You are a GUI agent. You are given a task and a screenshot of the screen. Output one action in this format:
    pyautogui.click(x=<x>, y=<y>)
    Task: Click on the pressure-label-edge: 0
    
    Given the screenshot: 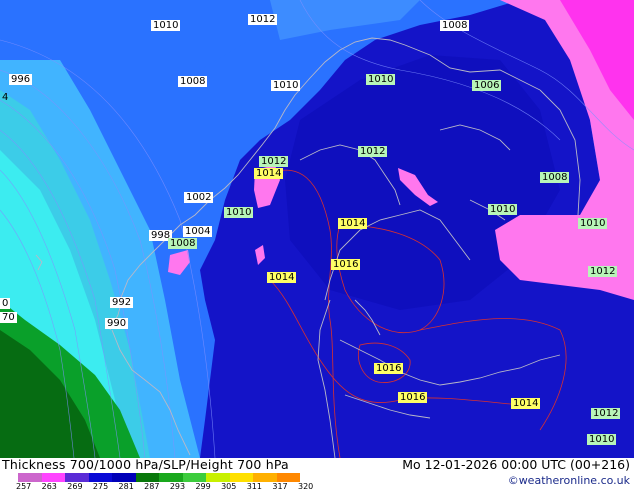 What is the action you would take?
    pyautogui.click(x=5, y=303)
    